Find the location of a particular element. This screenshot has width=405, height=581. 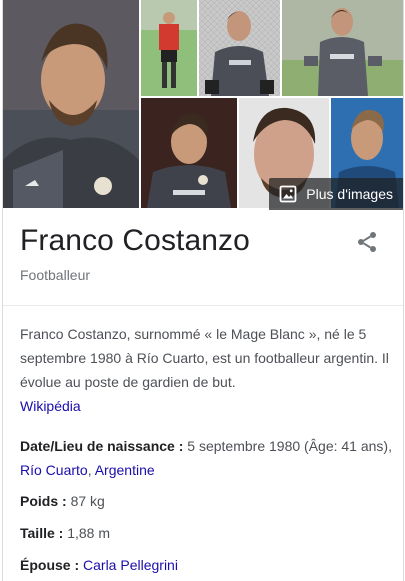

more-images-button: Plus d'images is located at coordinates (336, 194).